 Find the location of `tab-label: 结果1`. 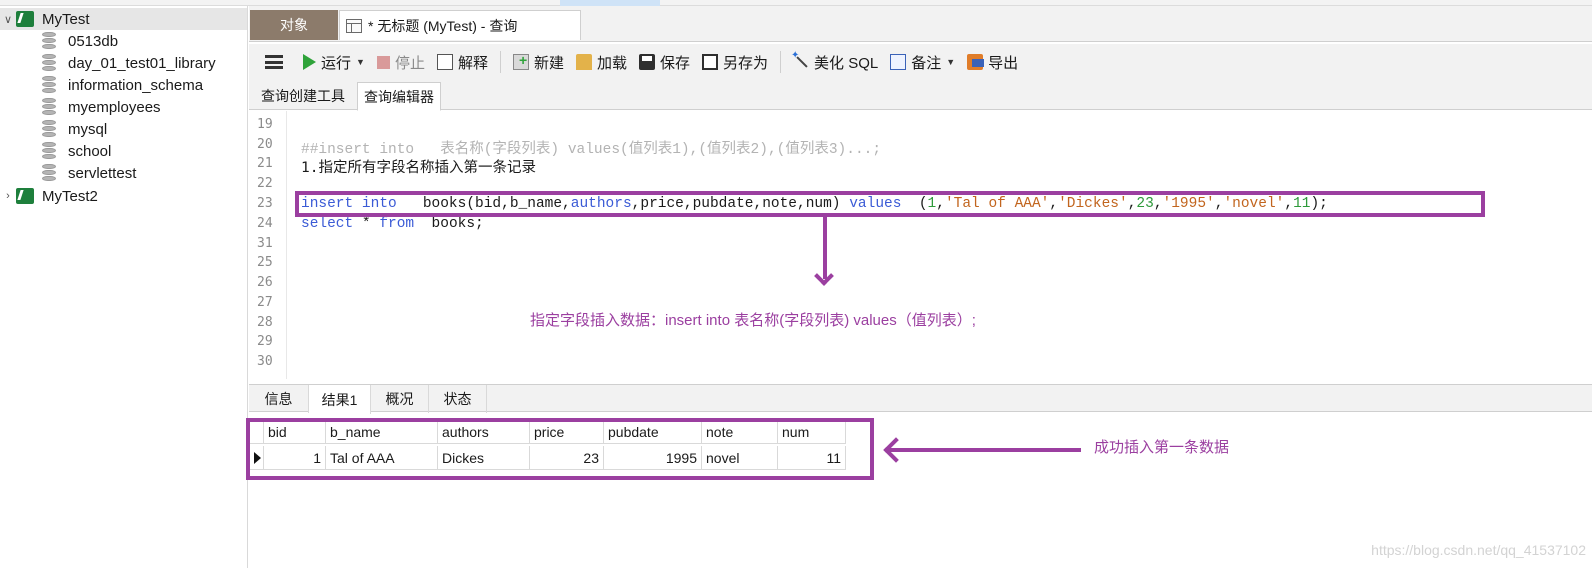

tab-label: 结果1 is located at coordinates (339, 399).